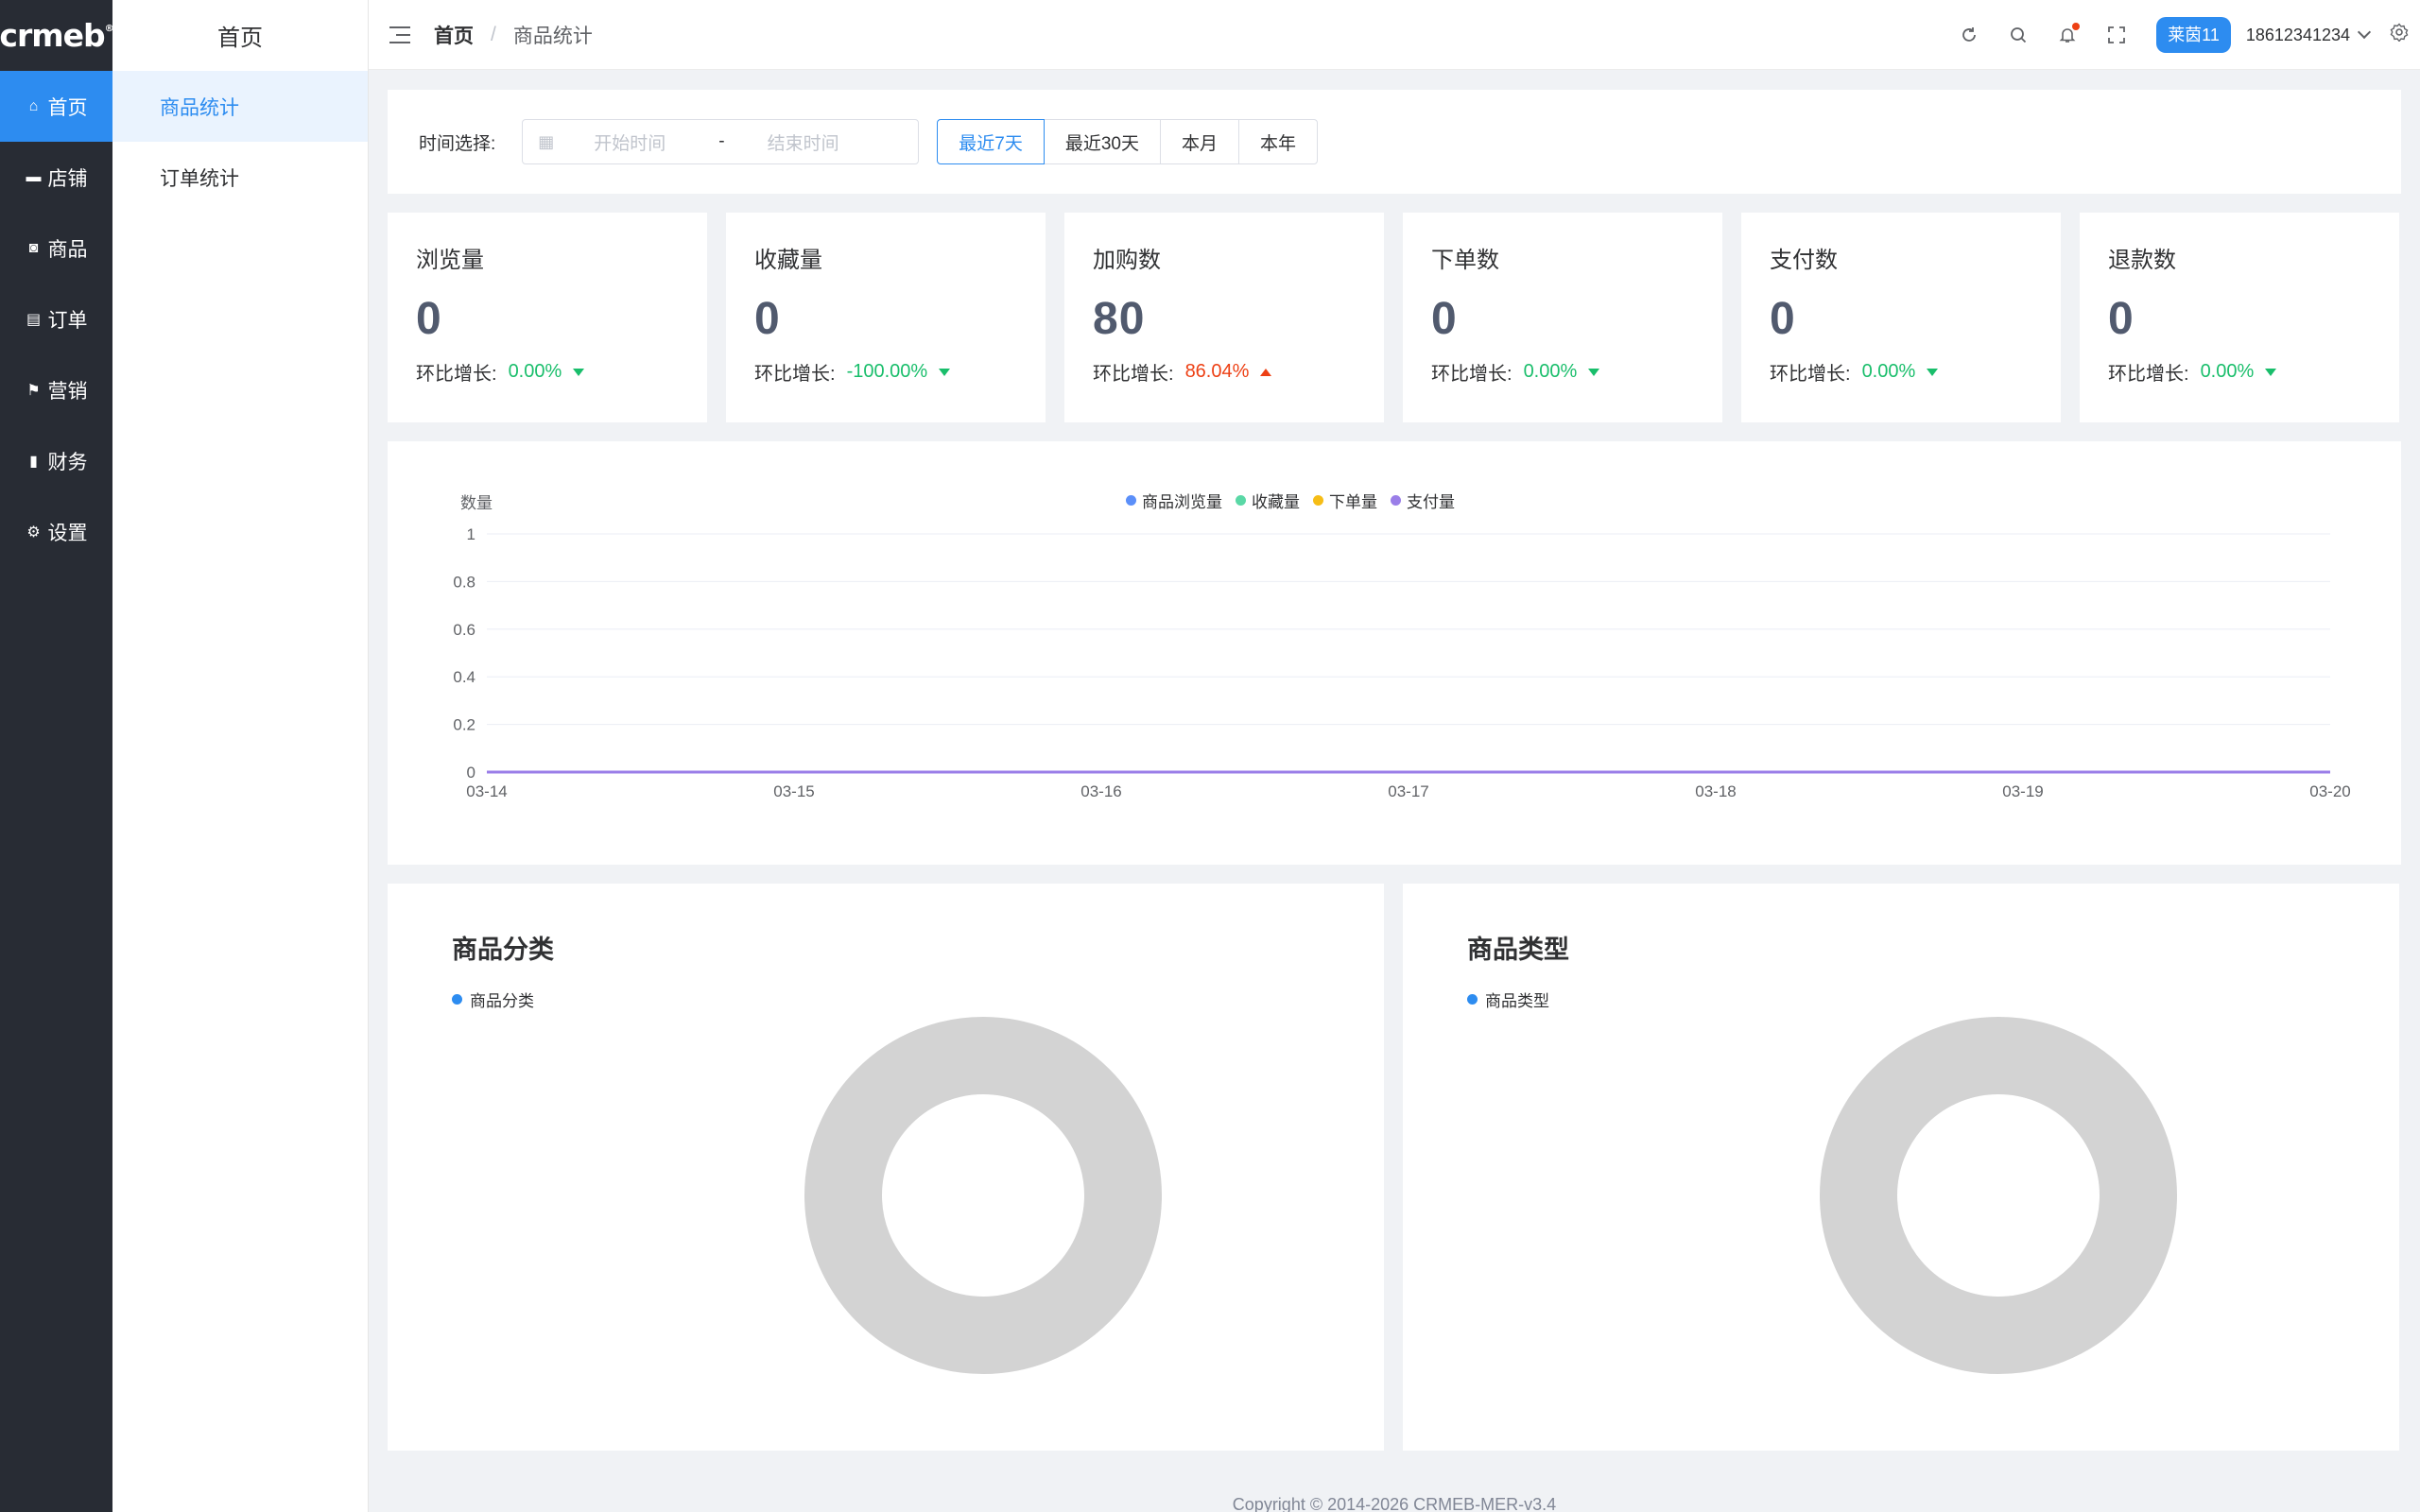 The image size is (2420, 1512). What do you see at coordinates (33, 532) in the screenshot?
I see `gear-icon: ⚙` at bounding box center [33, 532].